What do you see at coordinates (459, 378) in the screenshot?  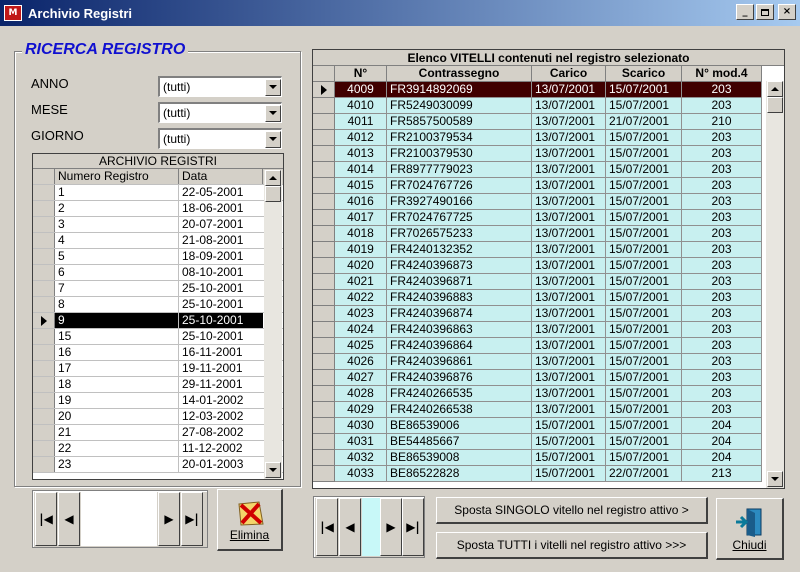 I see `tag-cell: FR4240396876` at bounding box center [459, 378].